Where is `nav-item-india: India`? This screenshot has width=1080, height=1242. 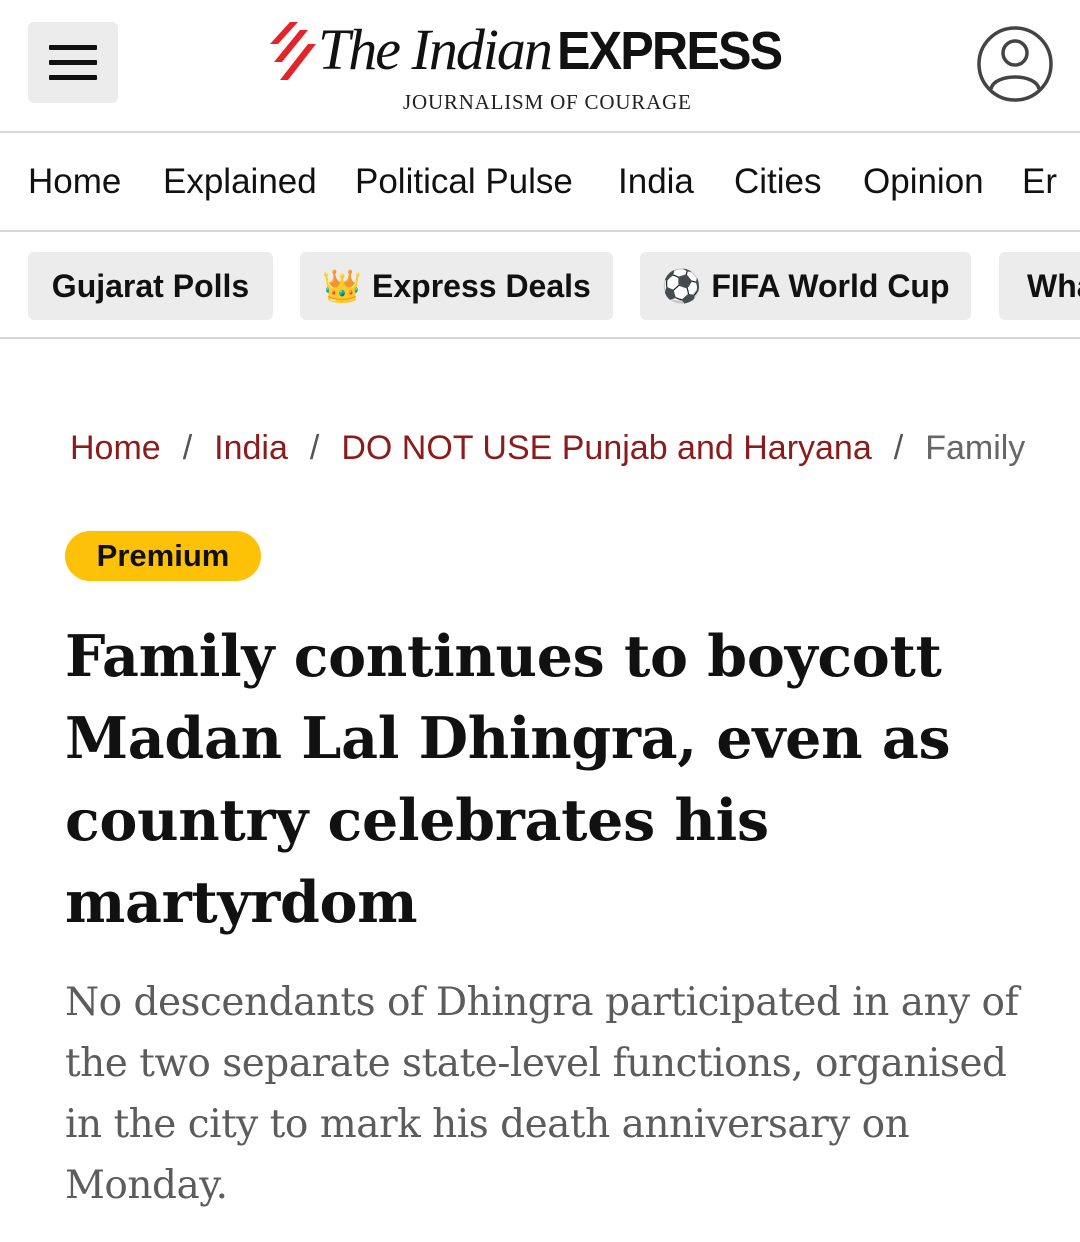
nav-item-india: India is located at coordinates (656, 181).